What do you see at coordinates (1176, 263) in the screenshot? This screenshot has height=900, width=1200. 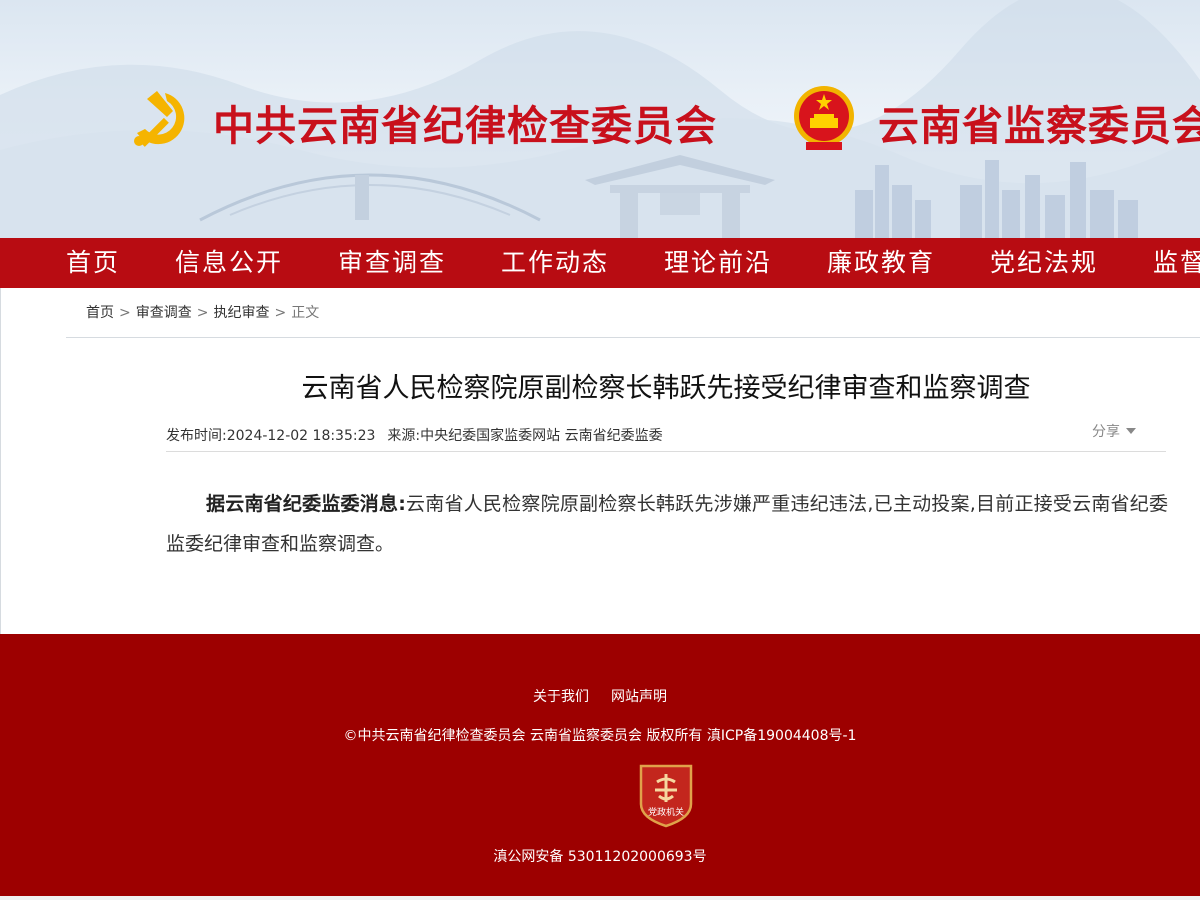 I see `nav-item-supervision: 监督` at bounding box center [1176, 263].